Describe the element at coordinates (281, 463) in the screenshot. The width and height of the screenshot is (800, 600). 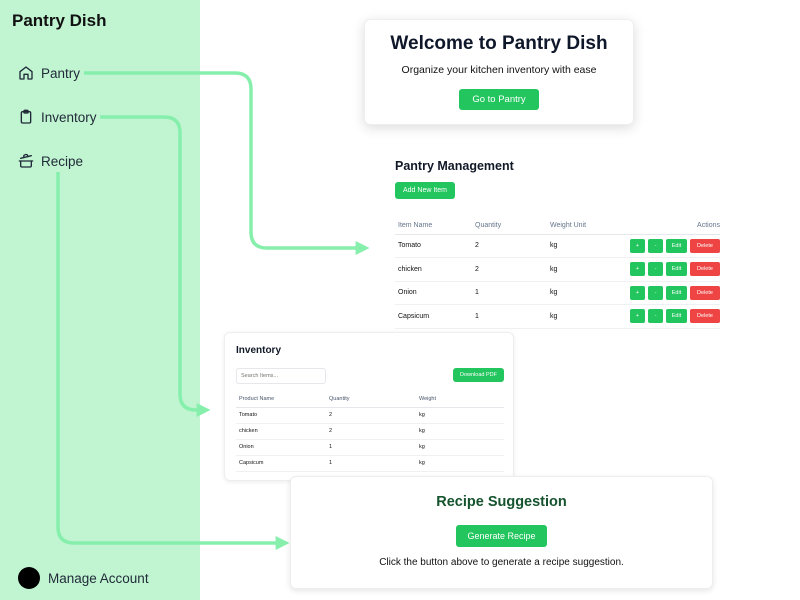
I see `product-name: Capsicum` at that location.